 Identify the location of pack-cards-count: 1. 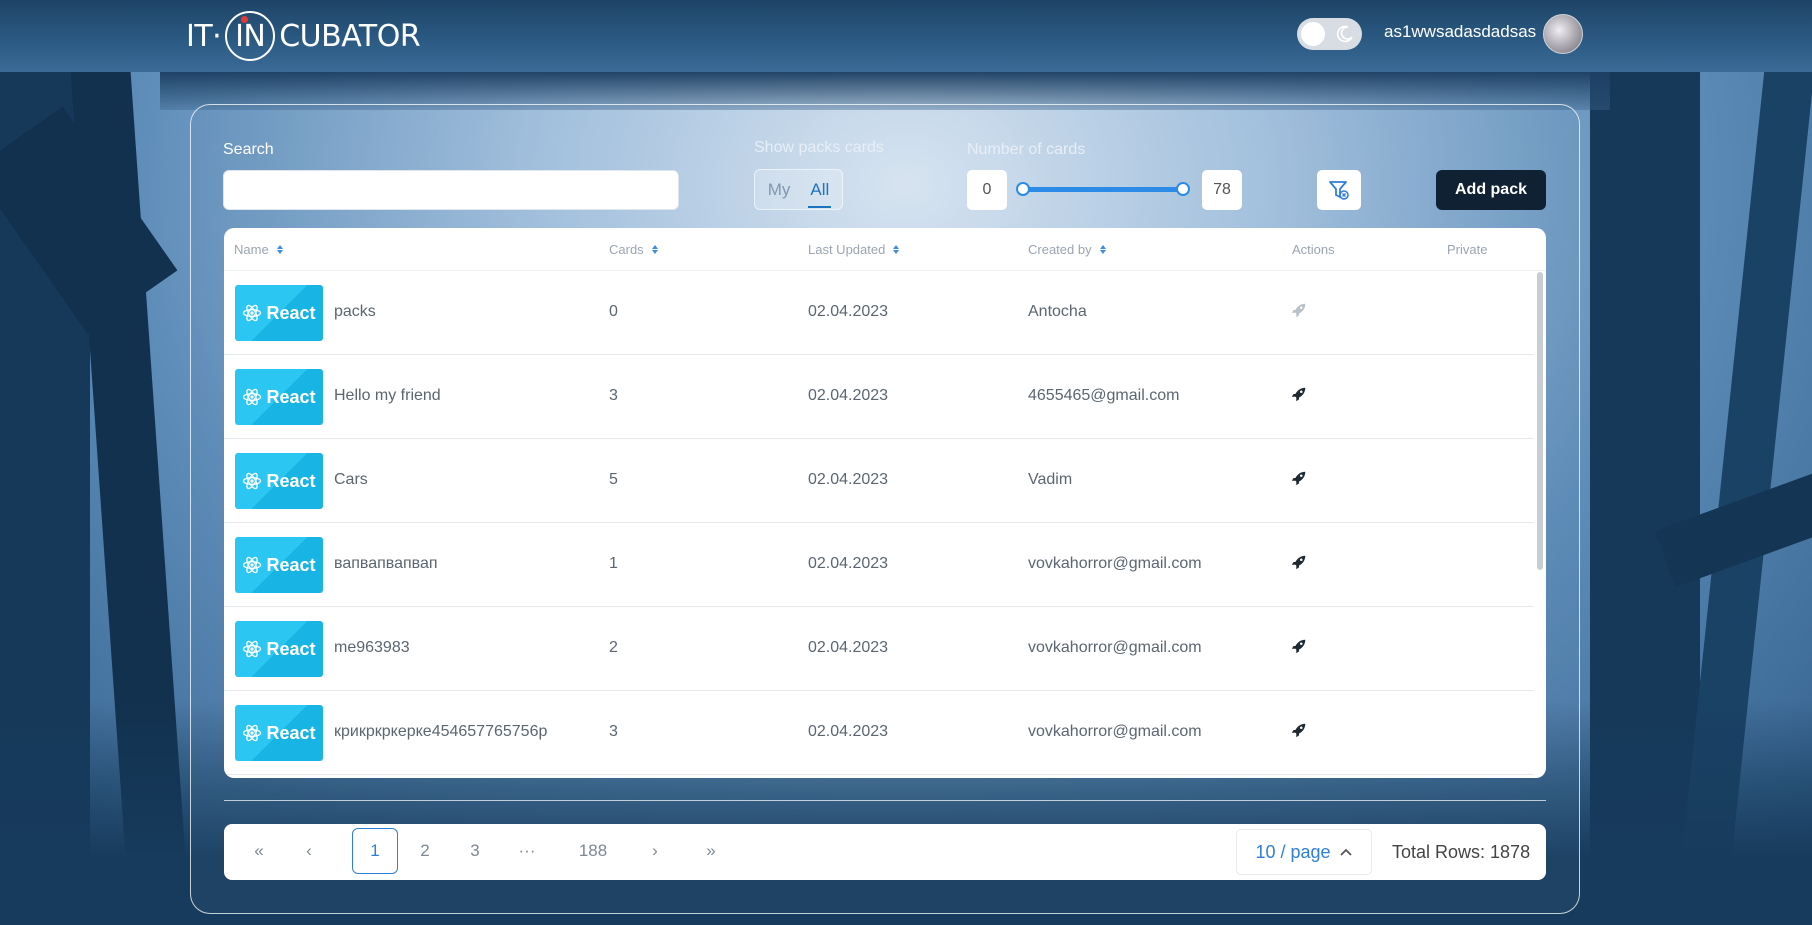
(613, 563).